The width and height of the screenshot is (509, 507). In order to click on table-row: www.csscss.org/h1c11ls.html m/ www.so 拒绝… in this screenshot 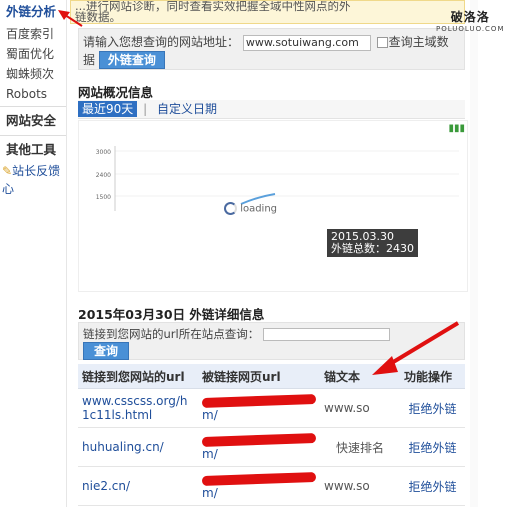, I will do `click(271, 408)`.